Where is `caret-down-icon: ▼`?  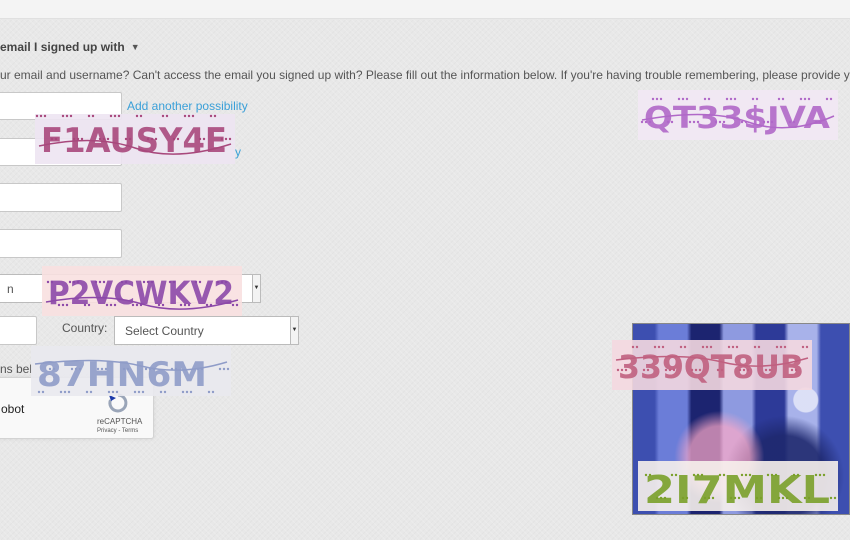 caret-down-icon: ▼ is located at coordinates (135, 47).